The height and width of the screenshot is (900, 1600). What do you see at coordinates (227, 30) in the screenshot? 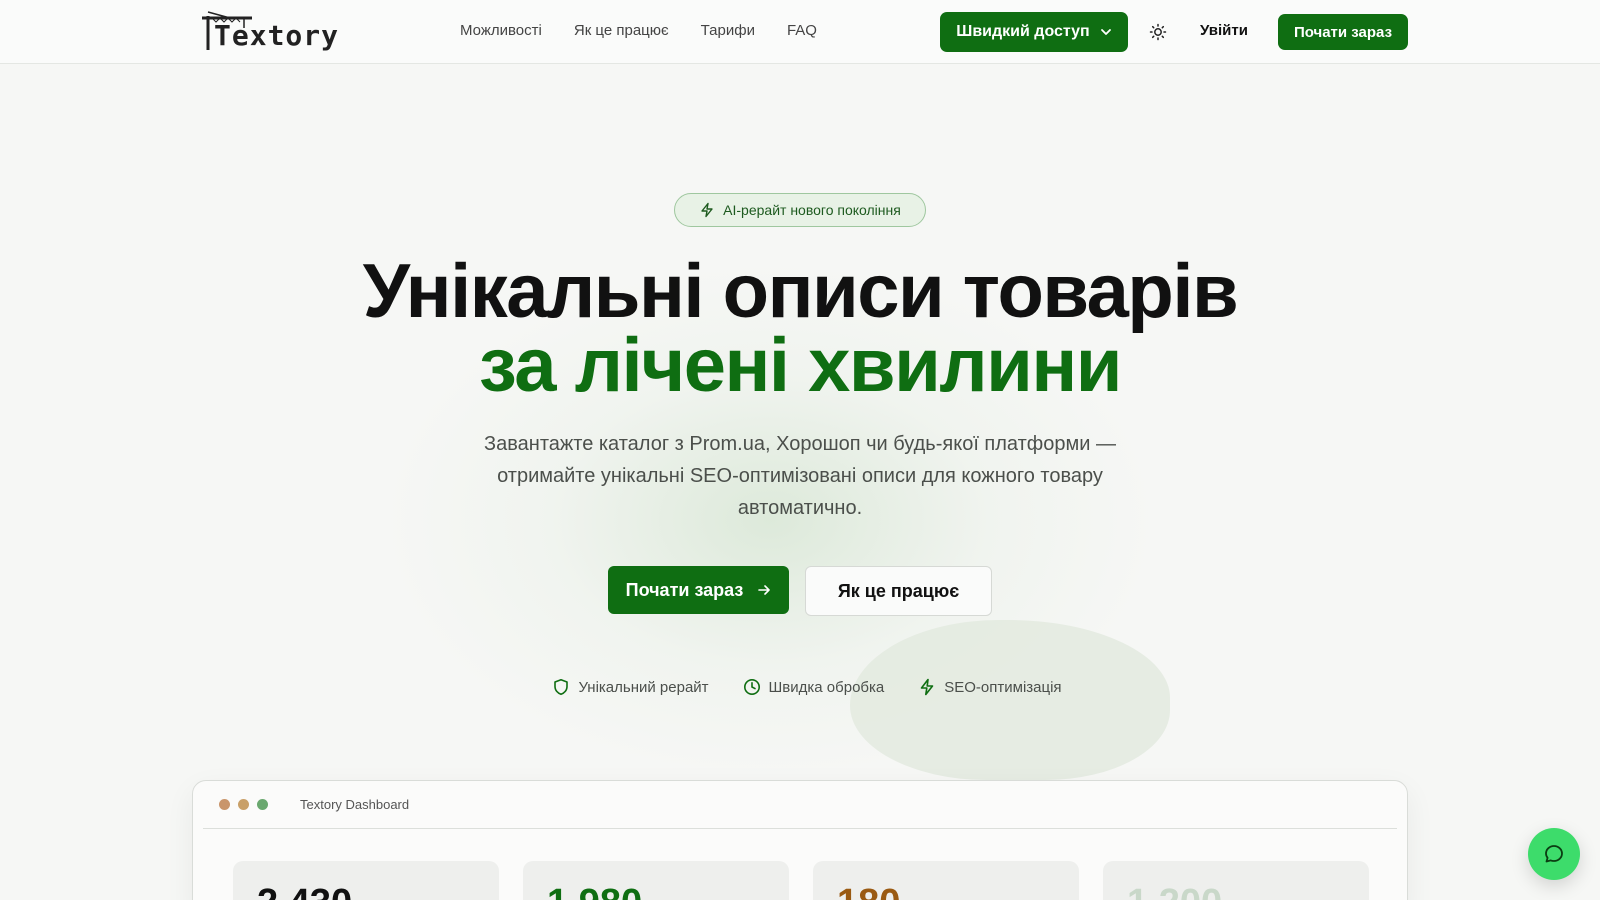
I see `crane-icon` at bounding box center [227, 30].